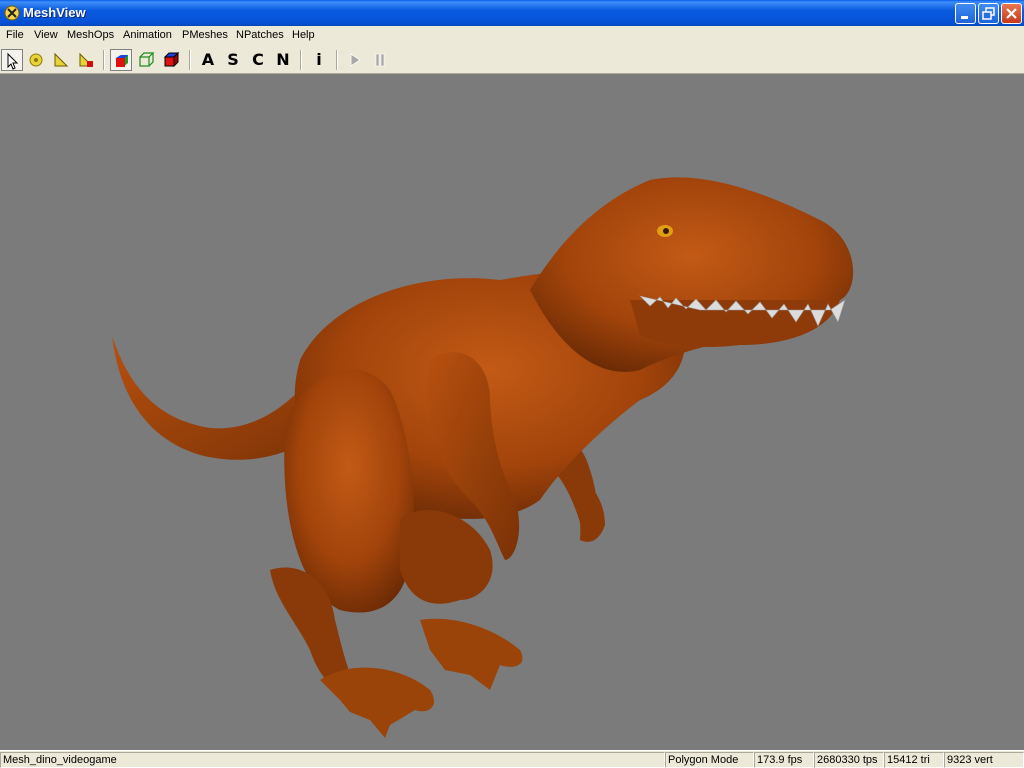 The width and height of the screenshot is (1024, 768). Describe the element at coordinates (61, 60) in the screenshot. I see `translate-tool-button` at that location.